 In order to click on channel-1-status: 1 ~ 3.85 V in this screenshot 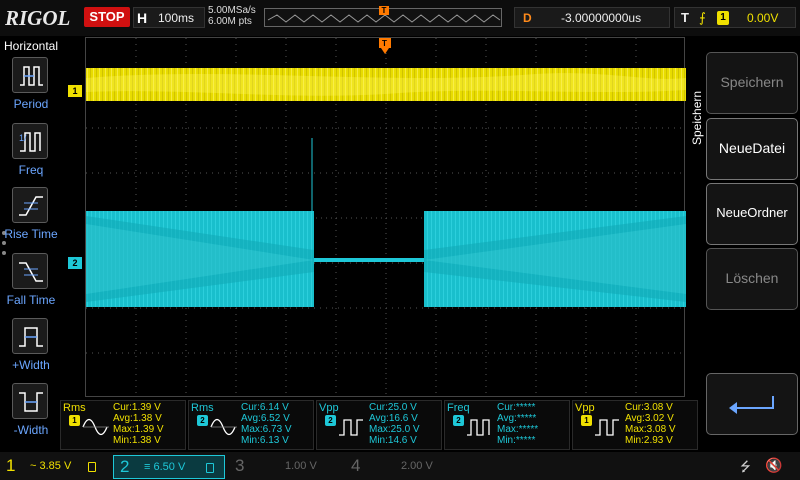, I will do `click(55, 467)`.